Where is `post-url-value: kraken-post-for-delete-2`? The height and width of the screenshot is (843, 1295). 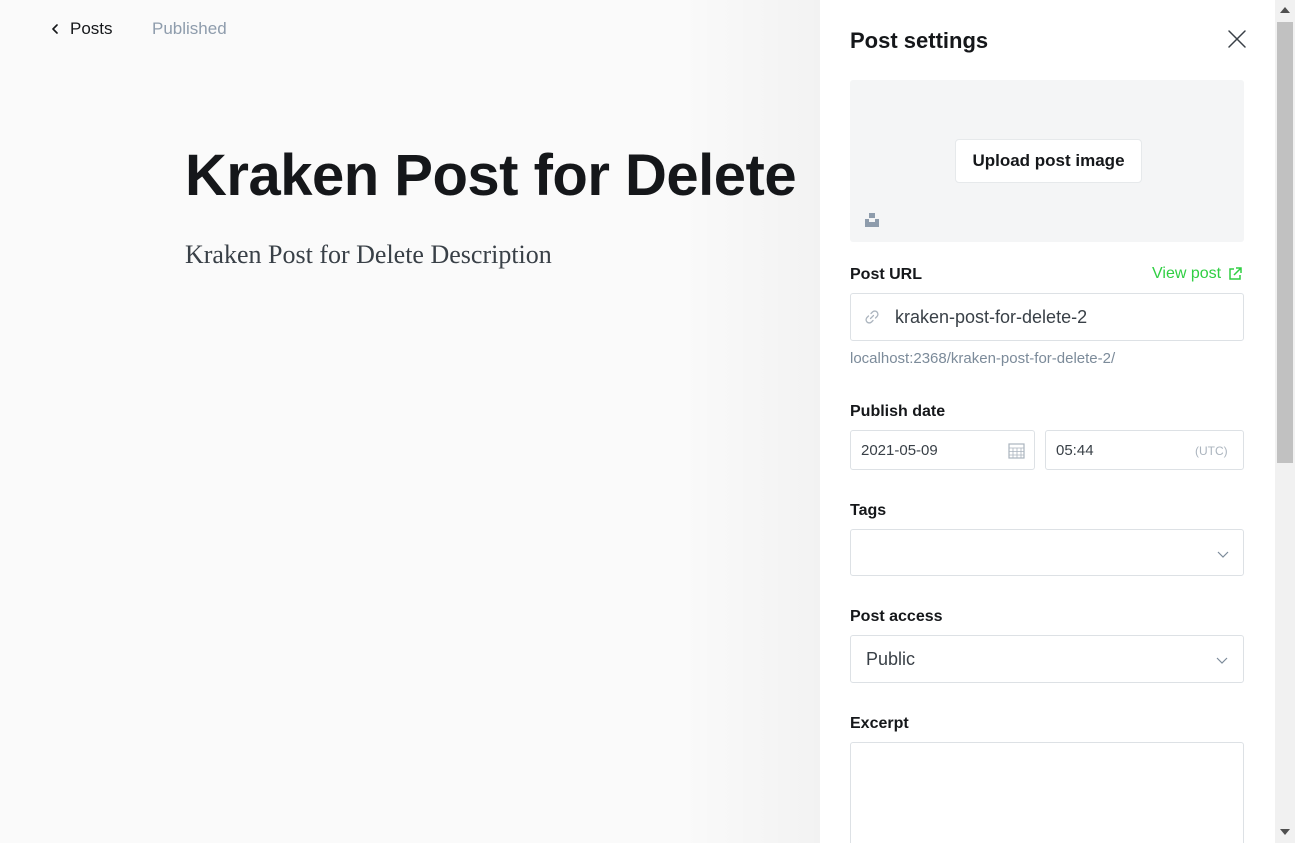
post-url-value: kraken-post-for-delete-2 is located at coordinates (991, 317).